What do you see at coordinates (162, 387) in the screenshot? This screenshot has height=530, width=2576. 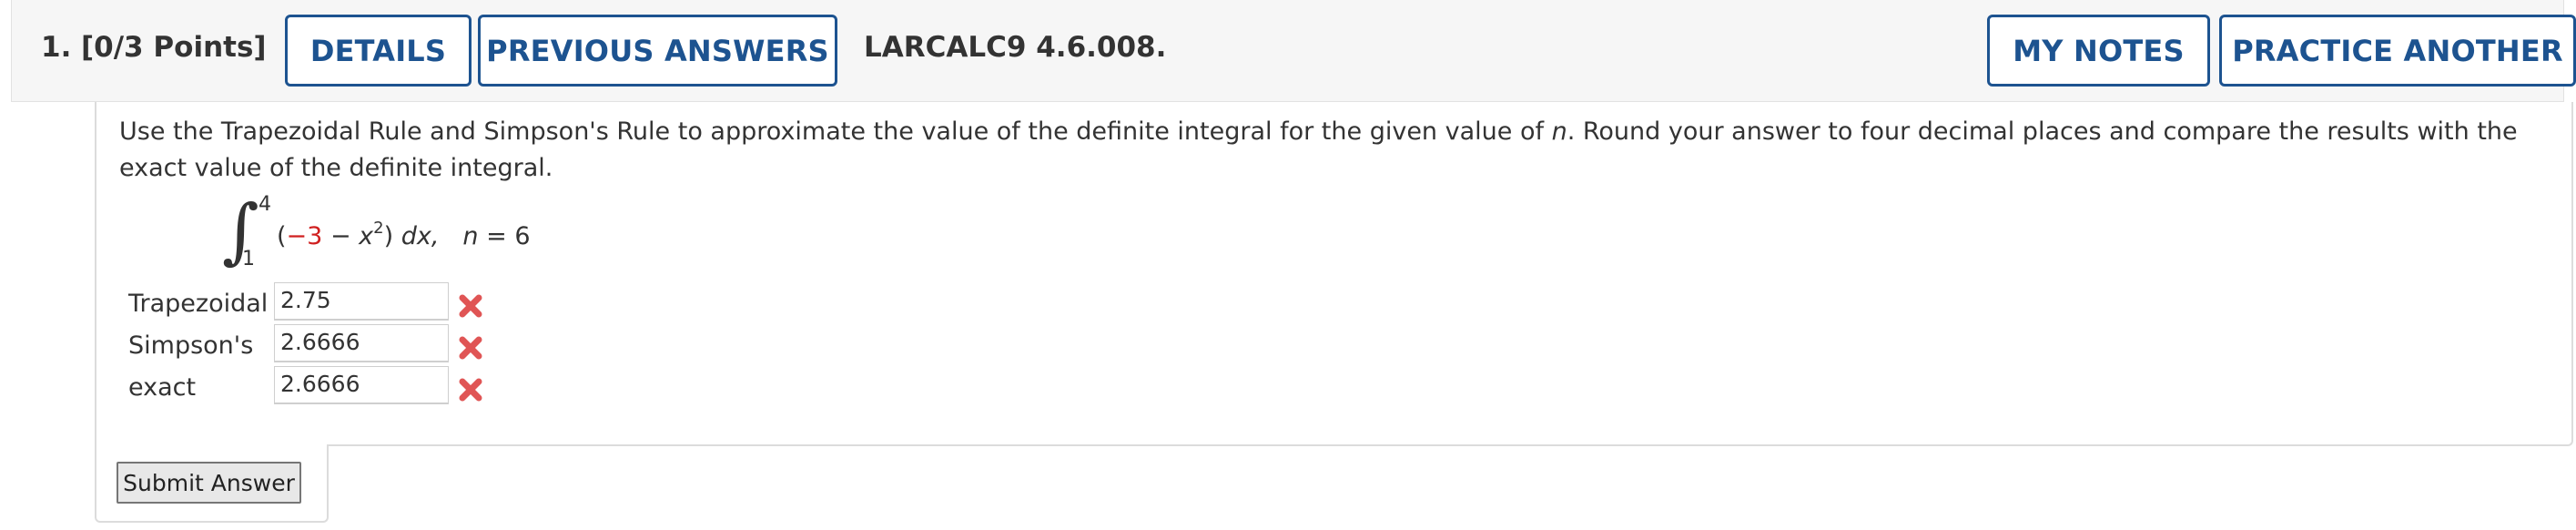 I see `exact-label: exact` at bounding box center [162, 387].